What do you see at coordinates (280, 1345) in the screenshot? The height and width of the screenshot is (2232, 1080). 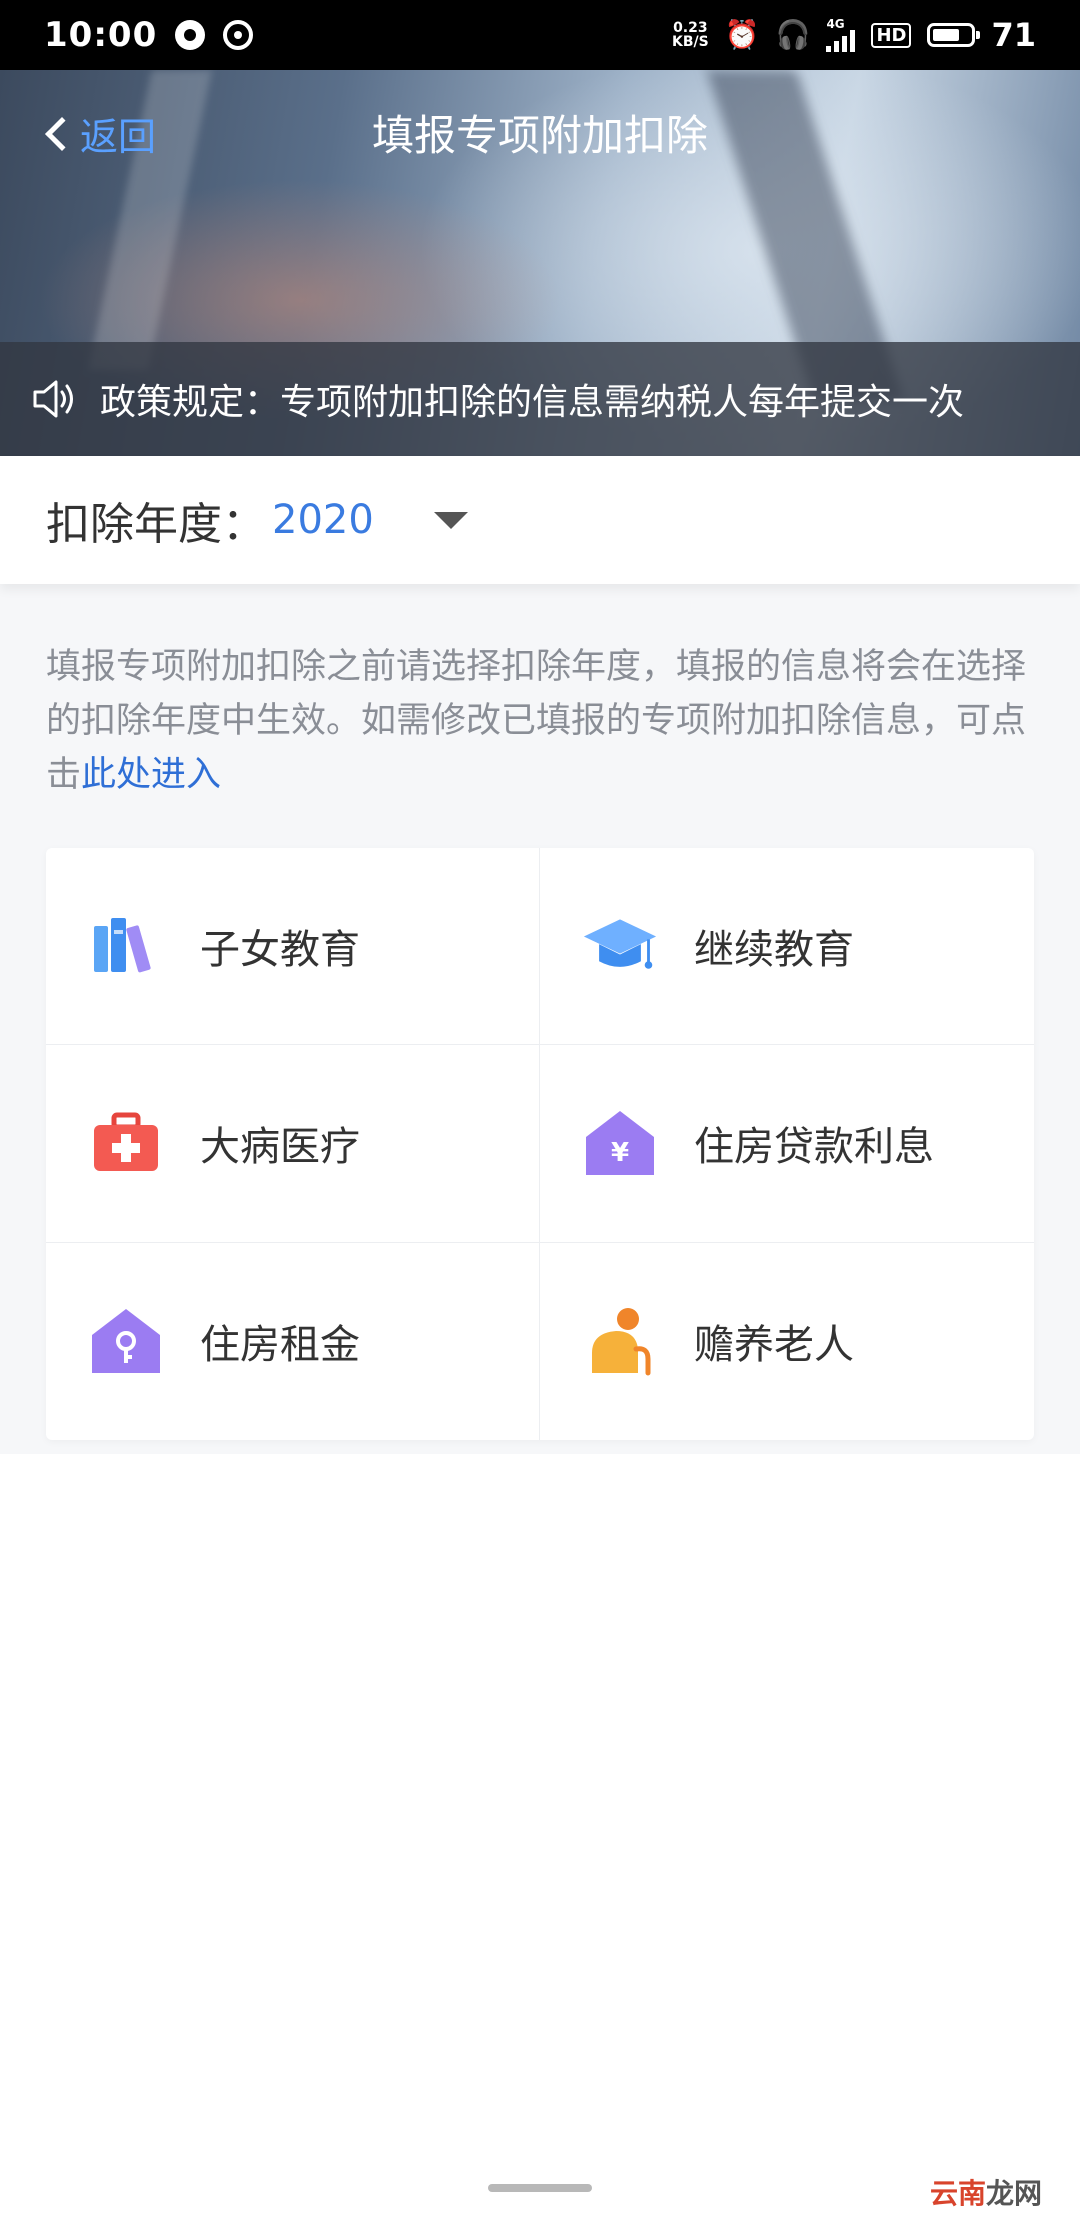 I see `category-label: 住房租金` at bounding box center [280, 1345].